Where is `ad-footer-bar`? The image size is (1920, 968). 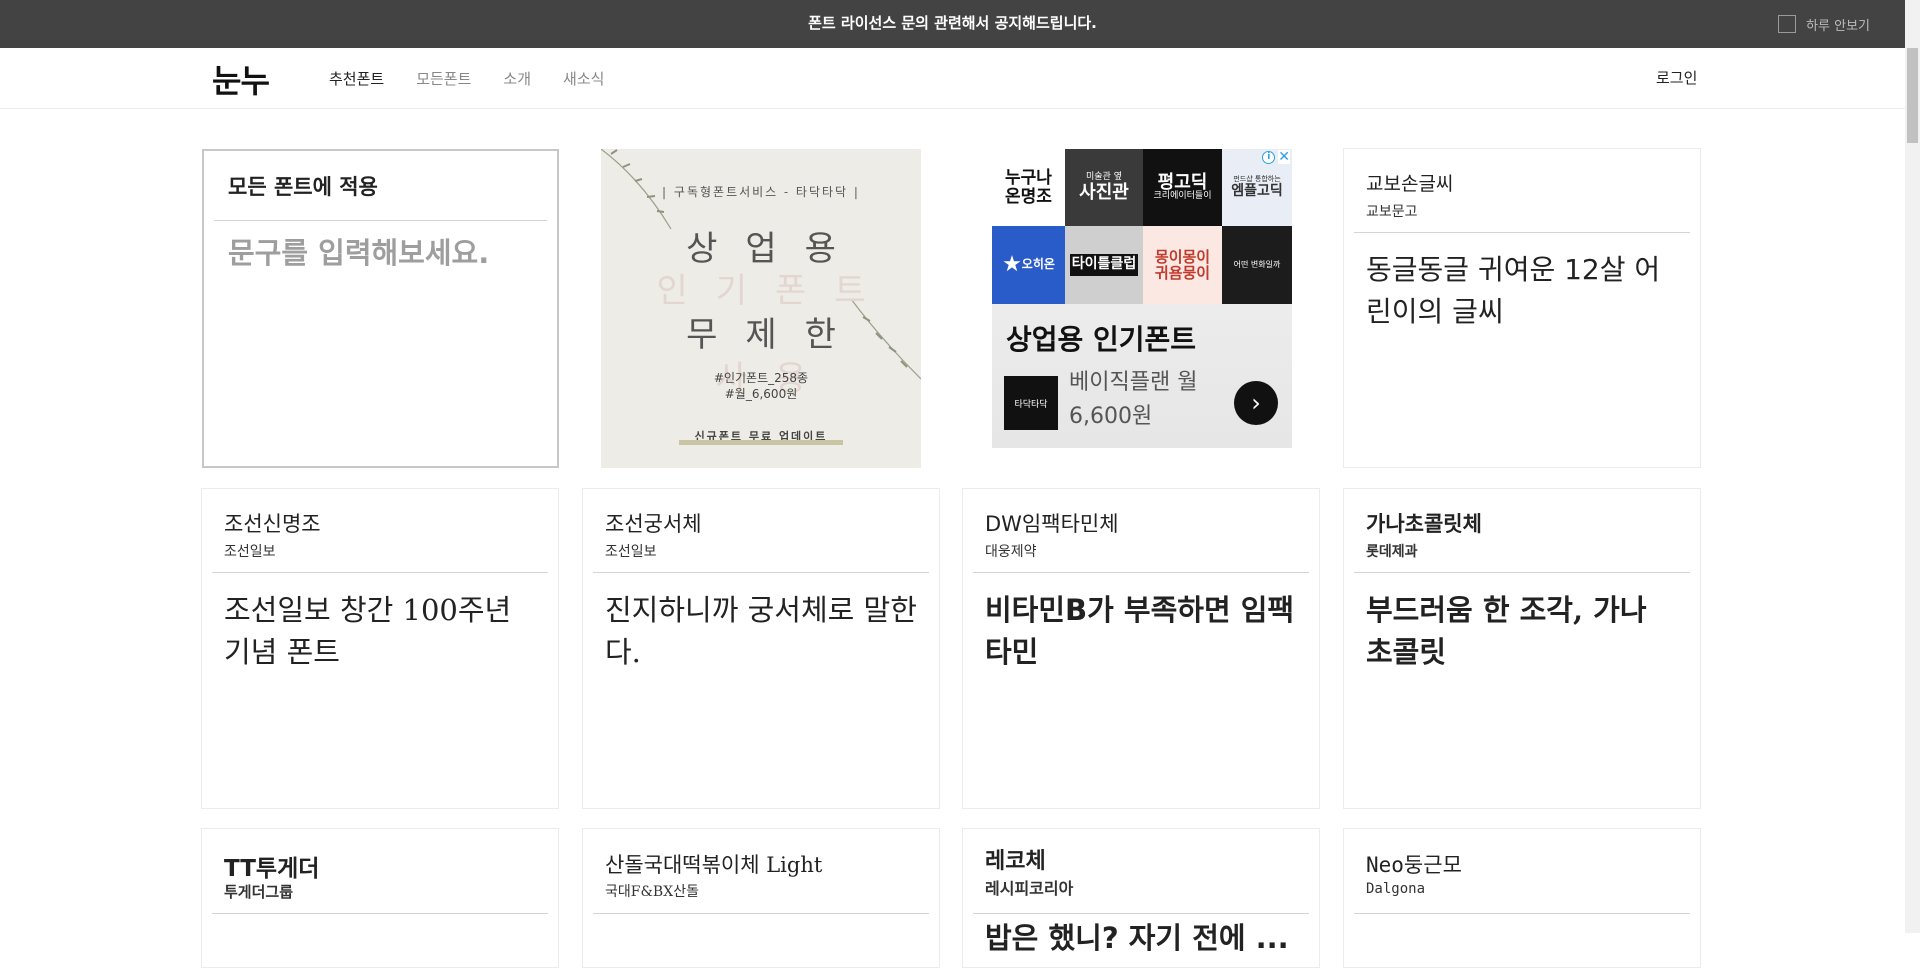
ad-footer-bar is located at coordinates (761, 442).